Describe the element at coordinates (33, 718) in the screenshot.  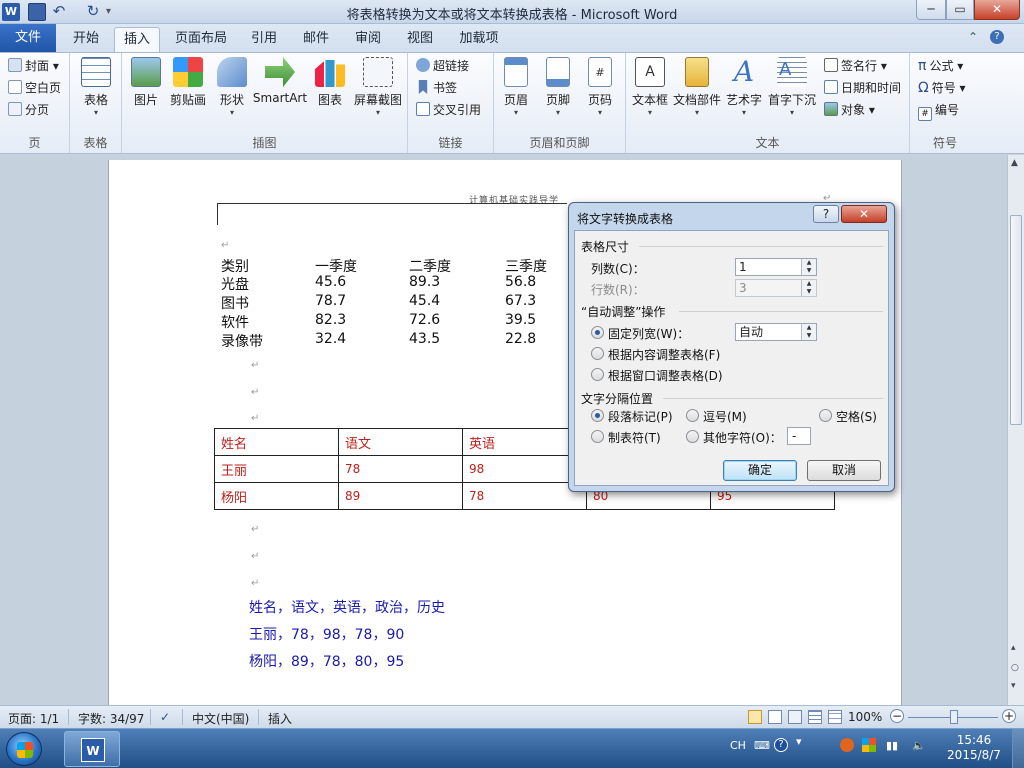
I see `page-count-status: 页面: 1/1` at that location.